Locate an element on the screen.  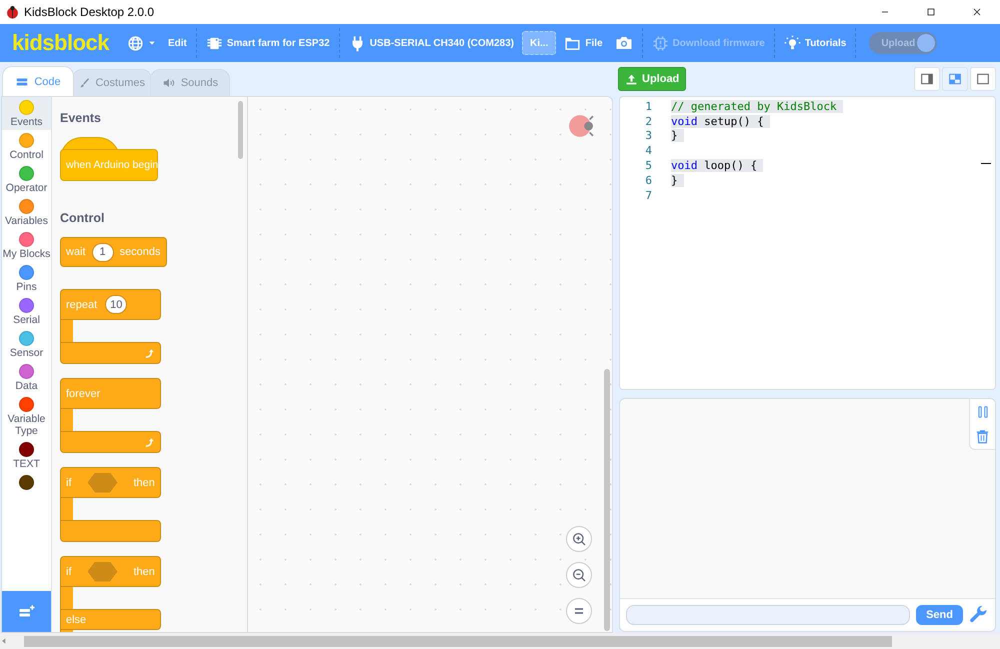
block-label: seconds is located at coordinates (140, 252).